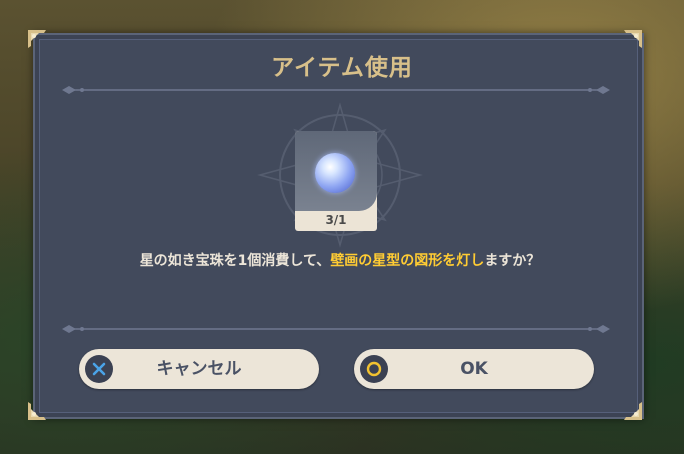 The image size is (684, 454). What do you see at coordinates (336, 329) in the screenshot?
I see `footer-divider` at bounding box center [336, 329].